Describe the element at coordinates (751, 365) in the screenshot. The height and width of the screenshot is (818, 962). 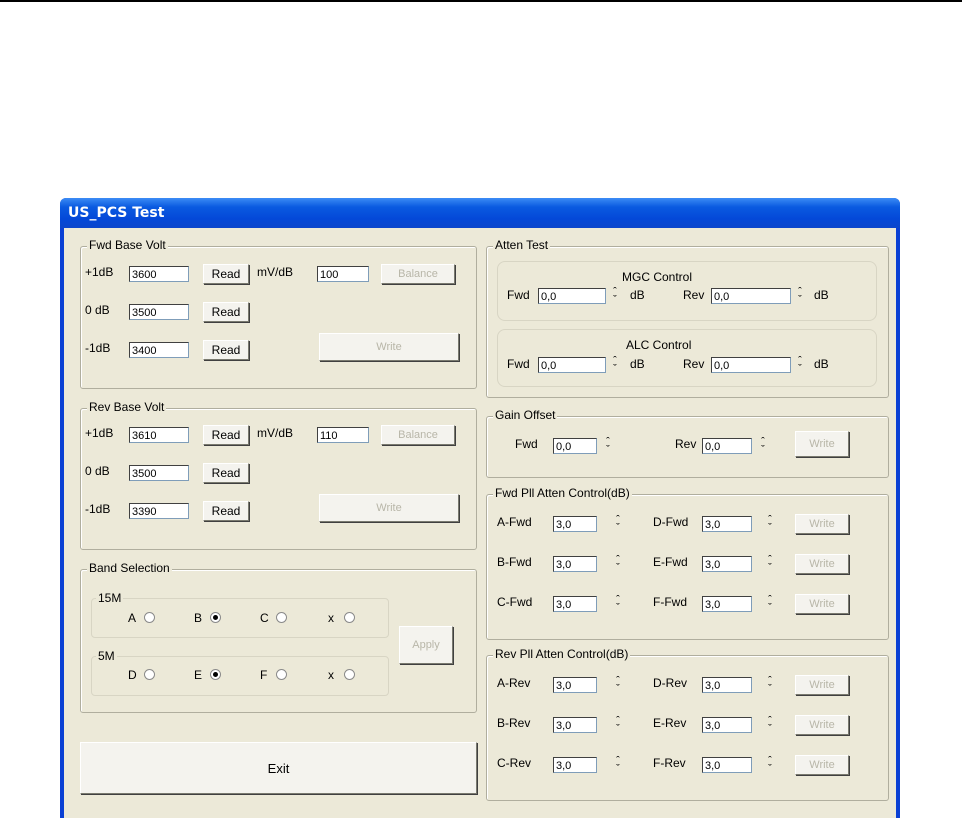
I see `alc-rev-input: 0,0` at that location.